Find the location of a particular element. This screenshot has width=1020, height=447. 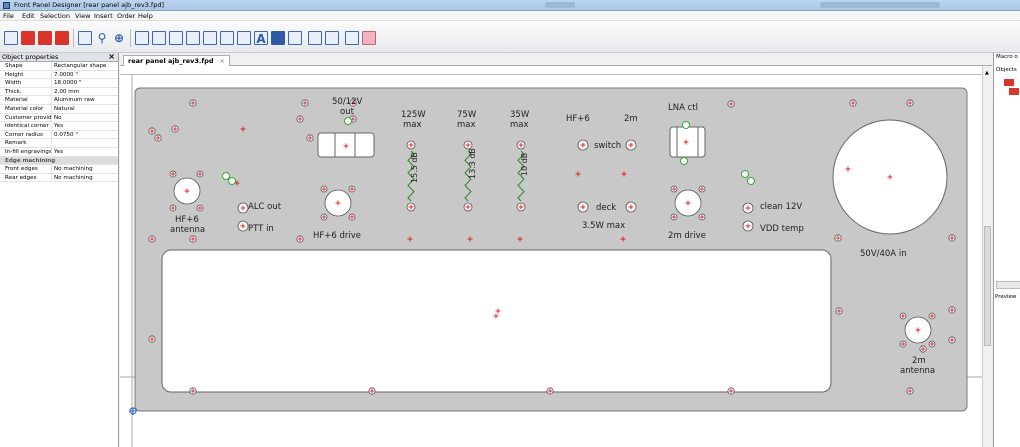

property-row: Thick. 2.00 mm is located at coordinates (59, 92).